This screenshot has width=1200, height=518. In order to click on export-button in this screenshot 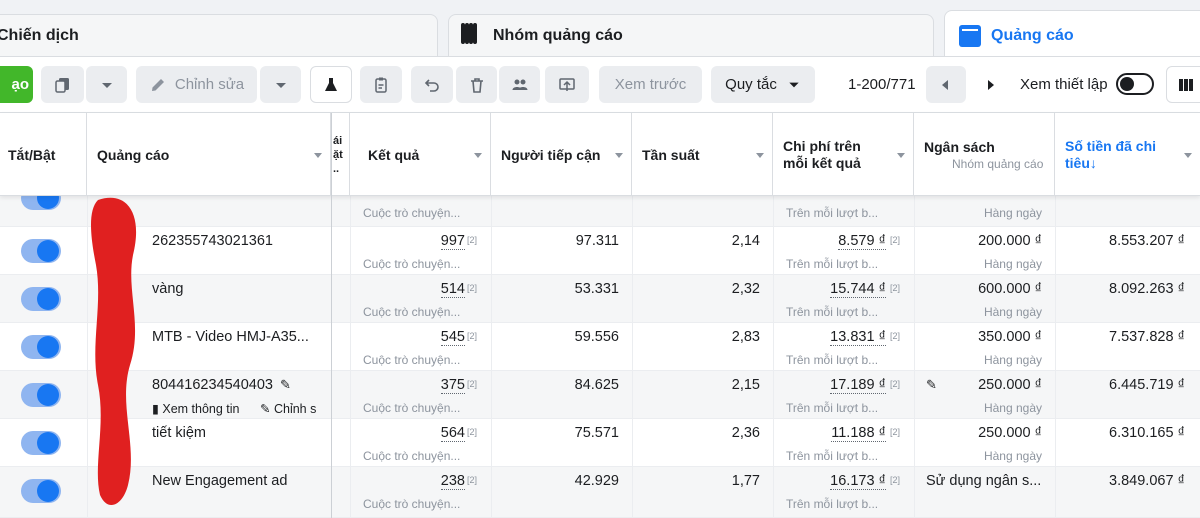, I will do `click(567, 84)`.